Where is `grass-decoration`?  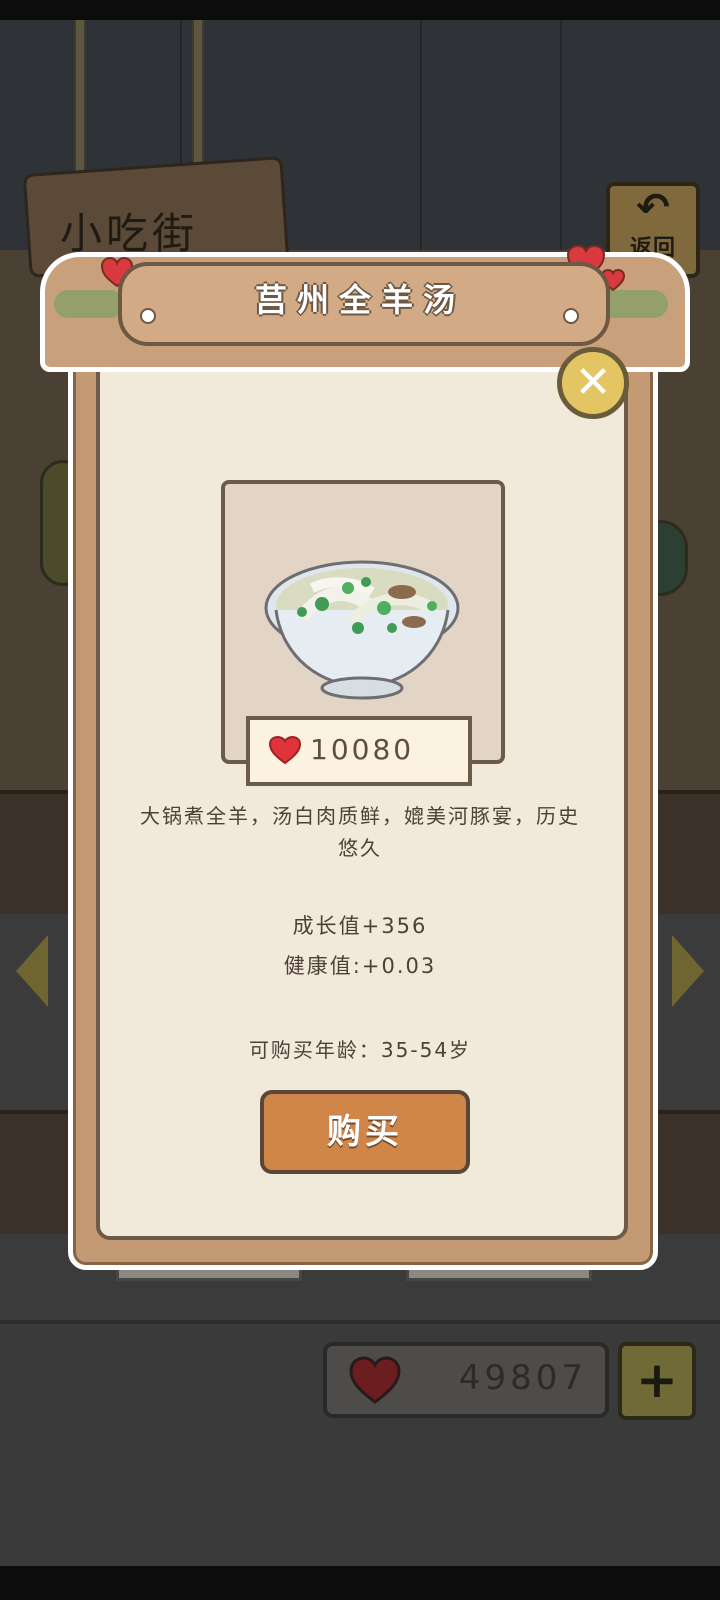 grass-decoration is located at coordinates (89, 304).